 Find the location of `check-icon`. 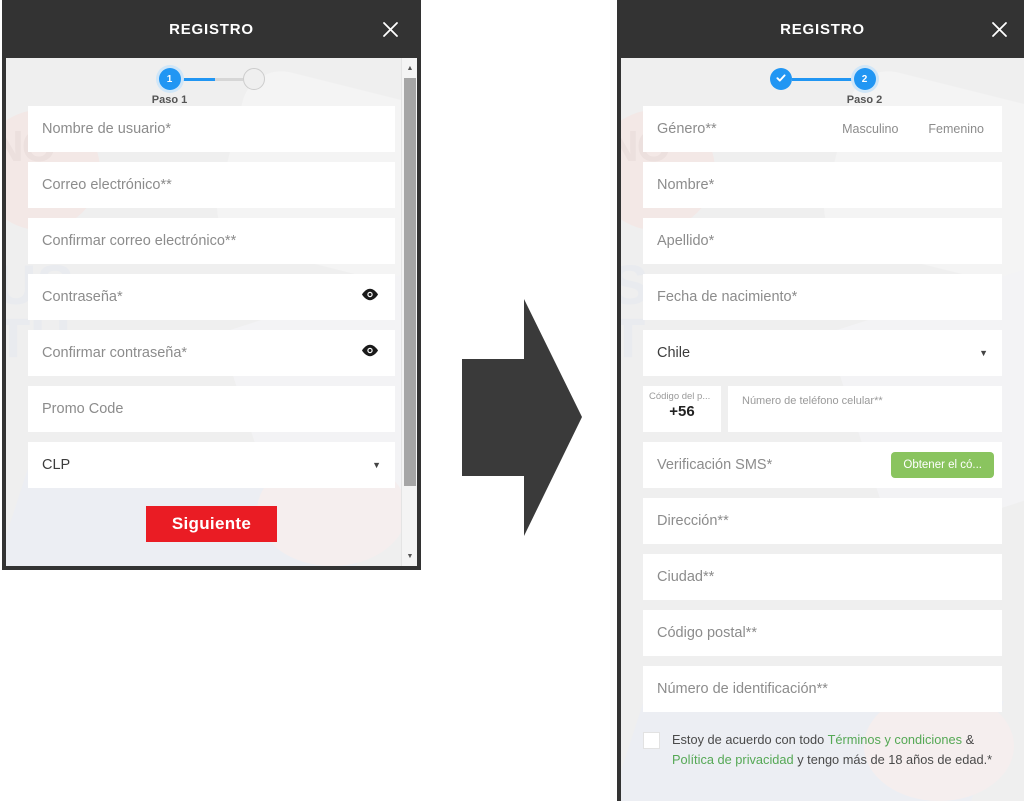

check-icon is located at coordinates (781, 79).